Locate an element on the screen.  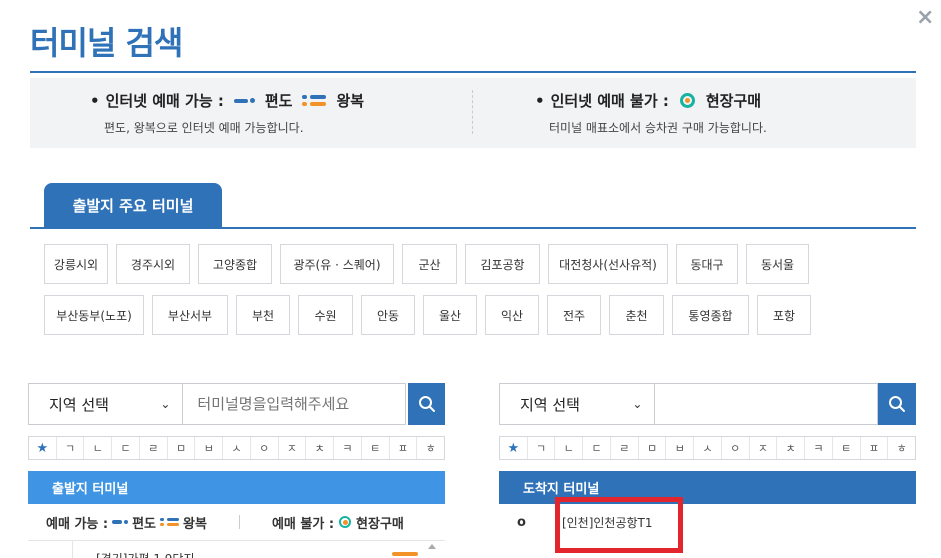
terminal-chip: 동서울 is located at coordinates (777, 264).